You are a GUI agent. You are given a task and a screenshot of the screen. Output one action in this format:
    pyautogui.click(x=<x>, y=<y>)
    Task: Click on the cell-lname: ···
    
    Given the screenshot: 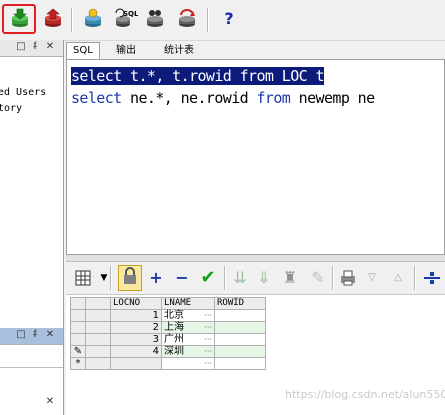 What is the action you would take?
    pyautogui.click(x=188, y=363)
    